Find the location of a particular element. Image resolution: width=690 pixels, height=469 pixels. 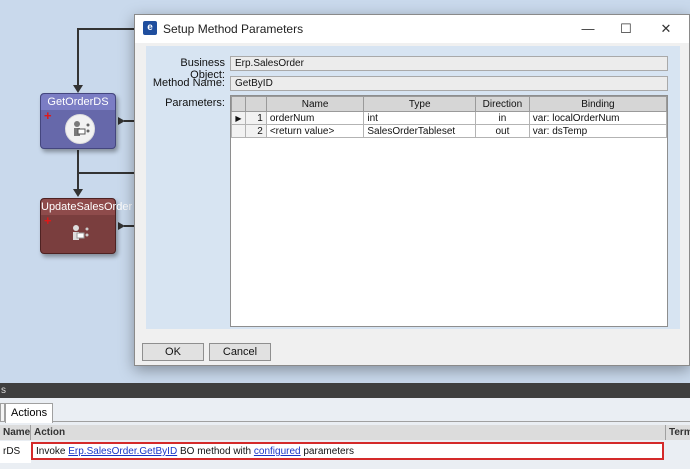

column-header-type: Type is located at coordinates (420, 104).